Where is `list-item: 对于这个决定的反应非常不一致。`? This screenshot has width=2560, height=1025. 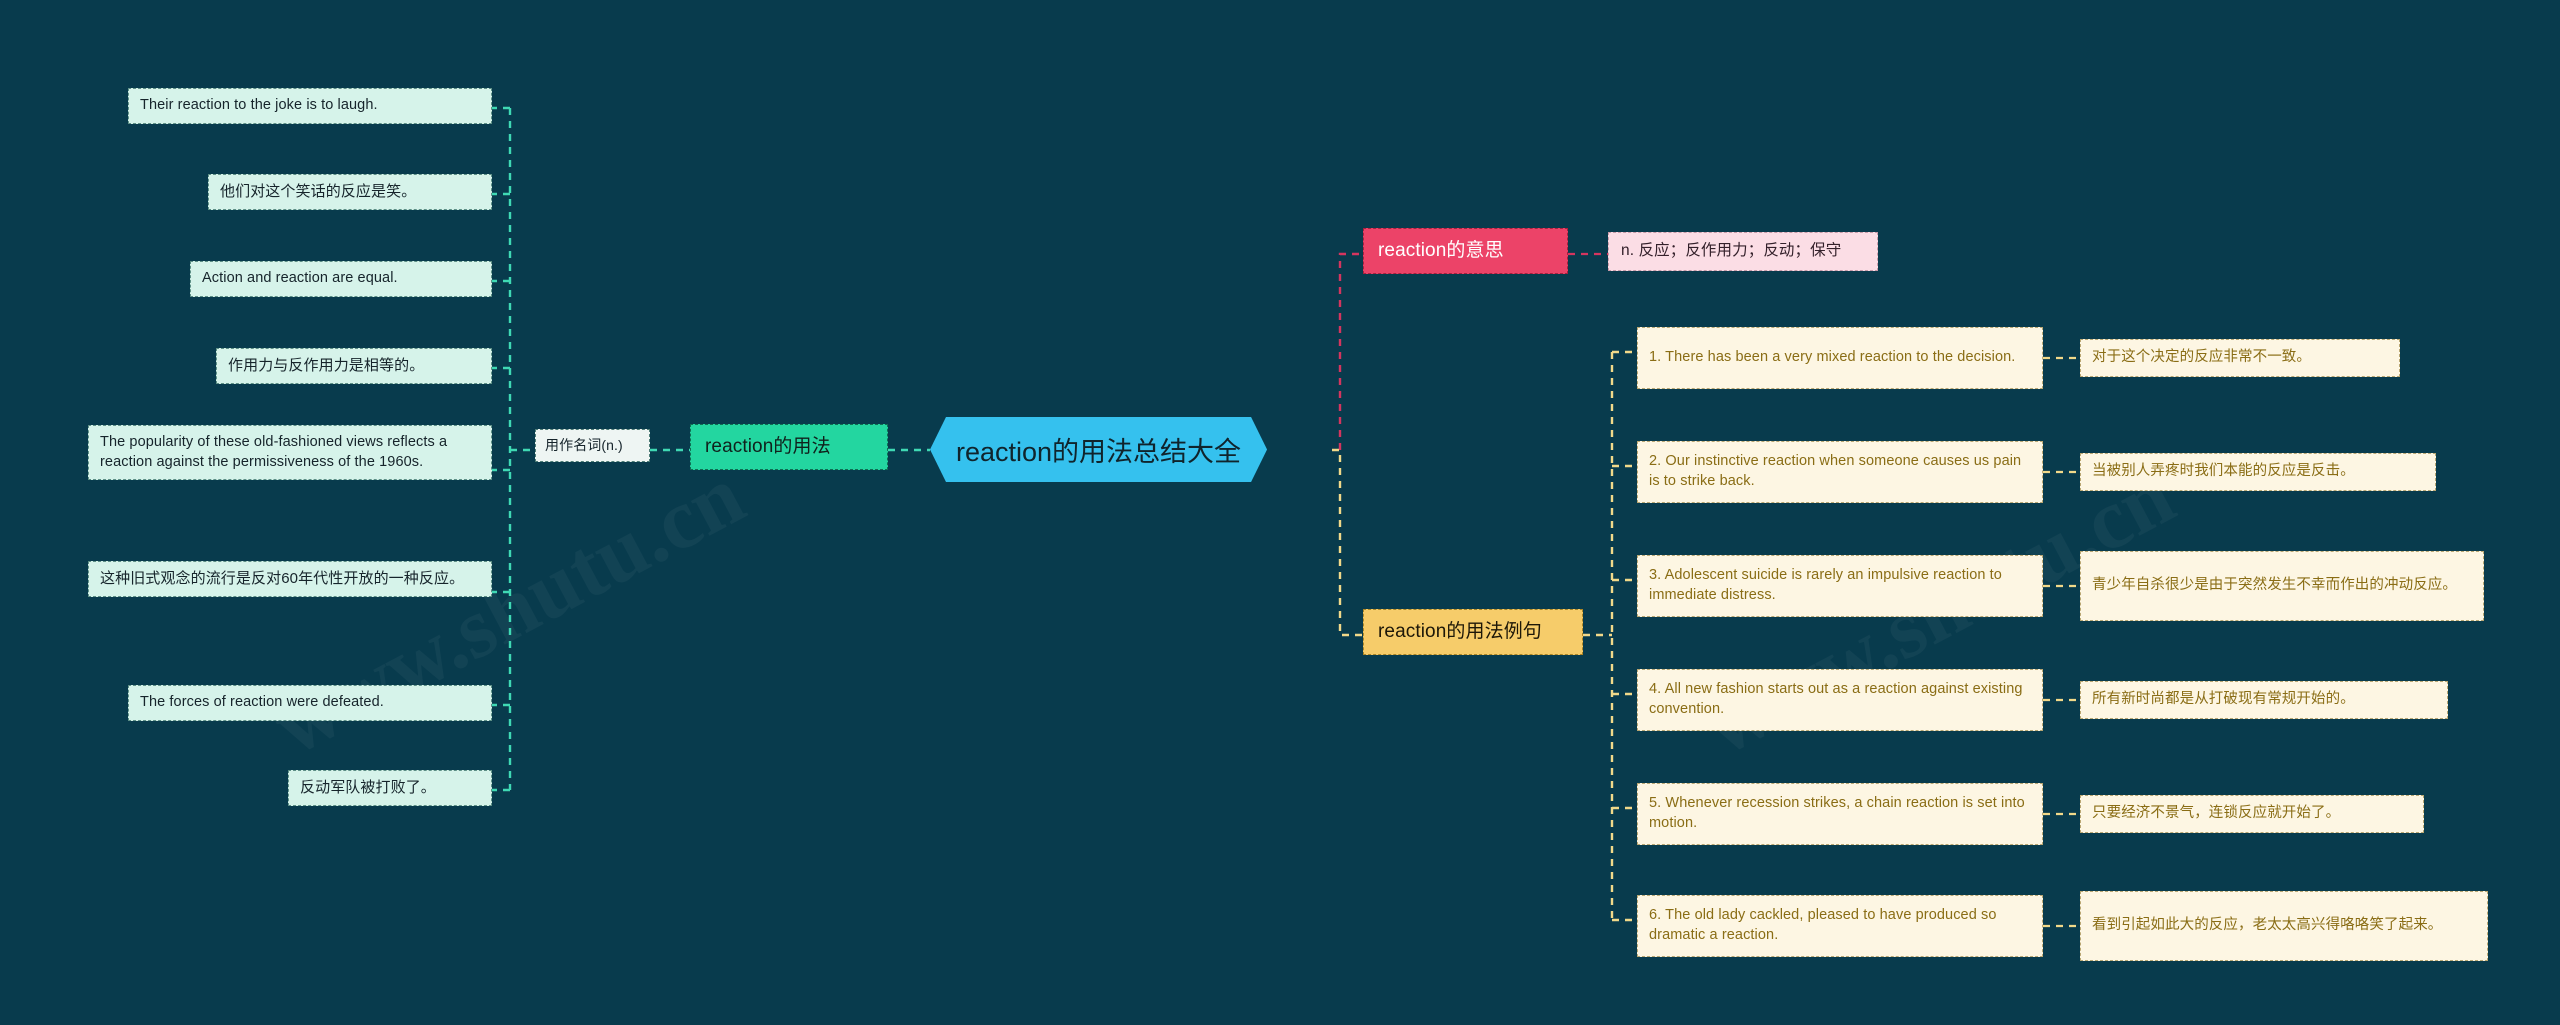
list-item: 对于这个决定的反应非常不一致。 is located at coordinates (2240, 358).